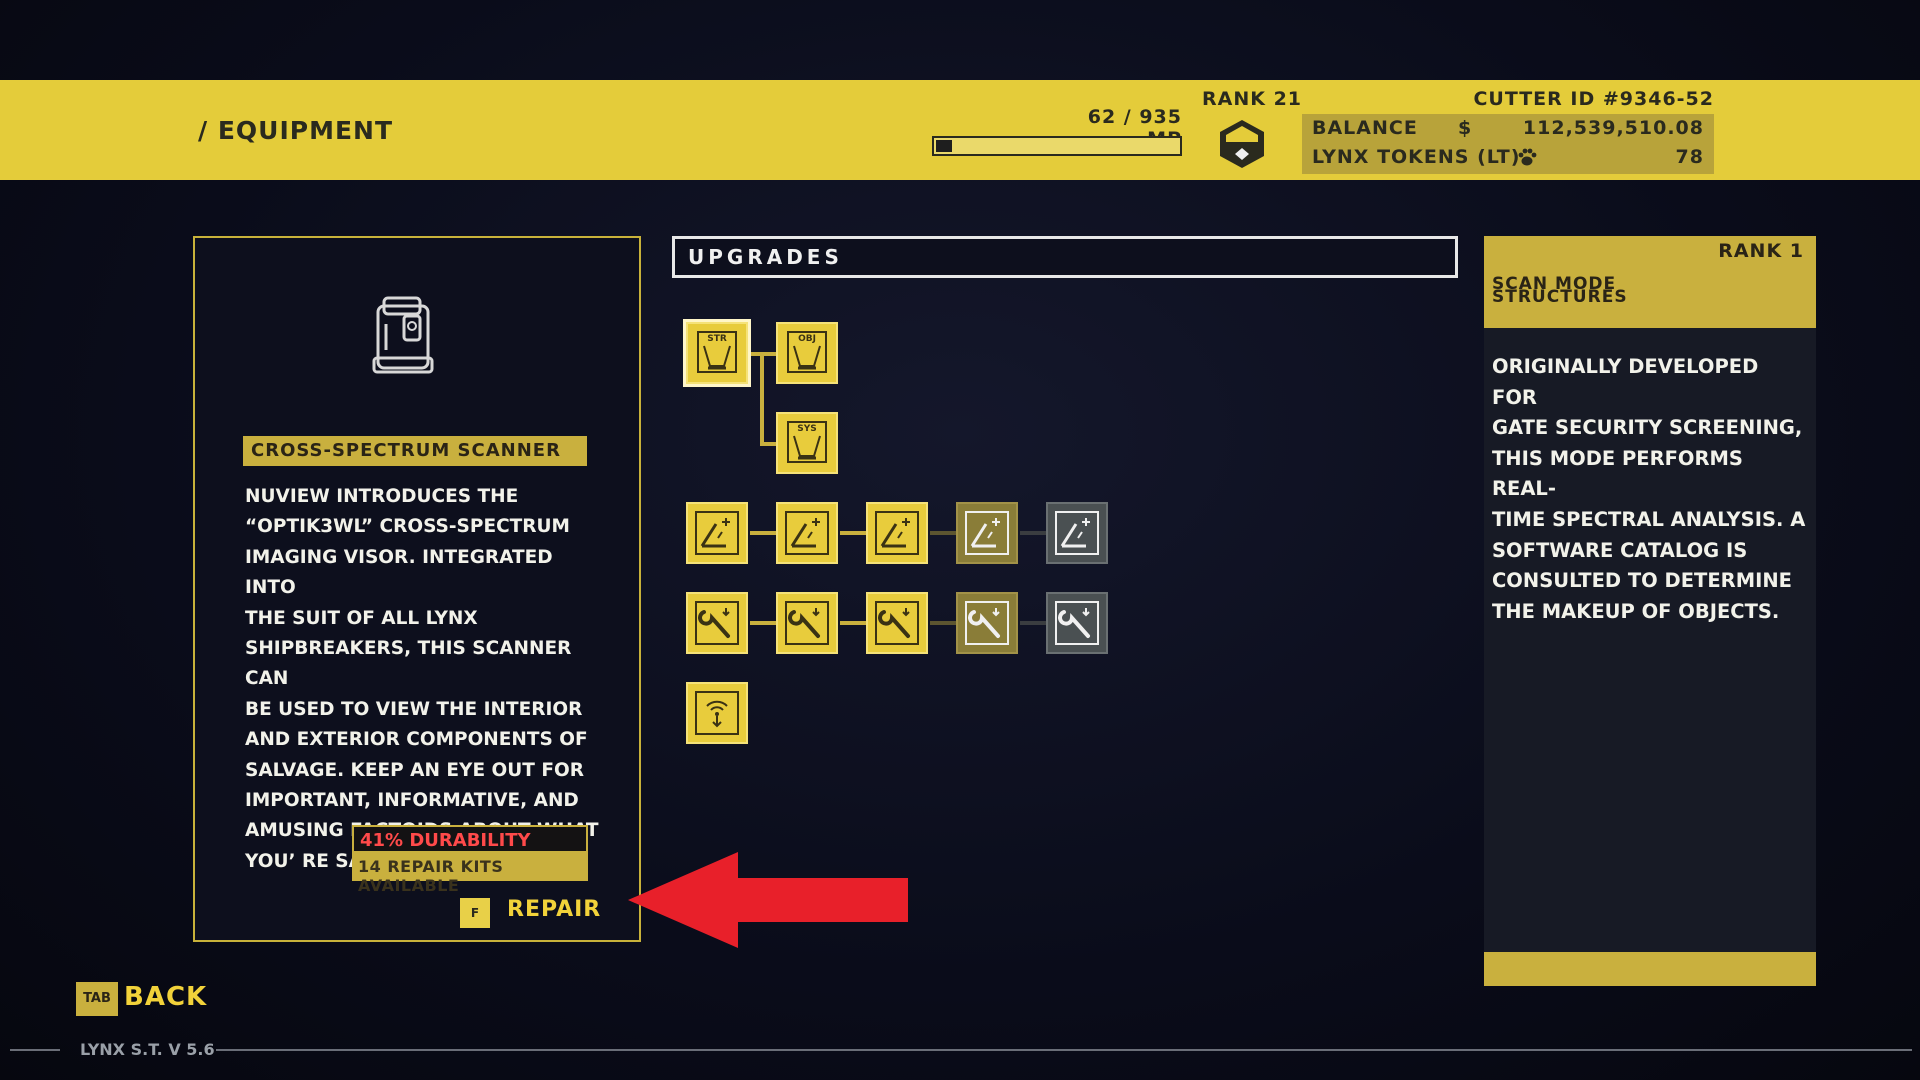  I want to click on balance-row: BALANCE $ 112,539,510.08, so click(1508, 130).